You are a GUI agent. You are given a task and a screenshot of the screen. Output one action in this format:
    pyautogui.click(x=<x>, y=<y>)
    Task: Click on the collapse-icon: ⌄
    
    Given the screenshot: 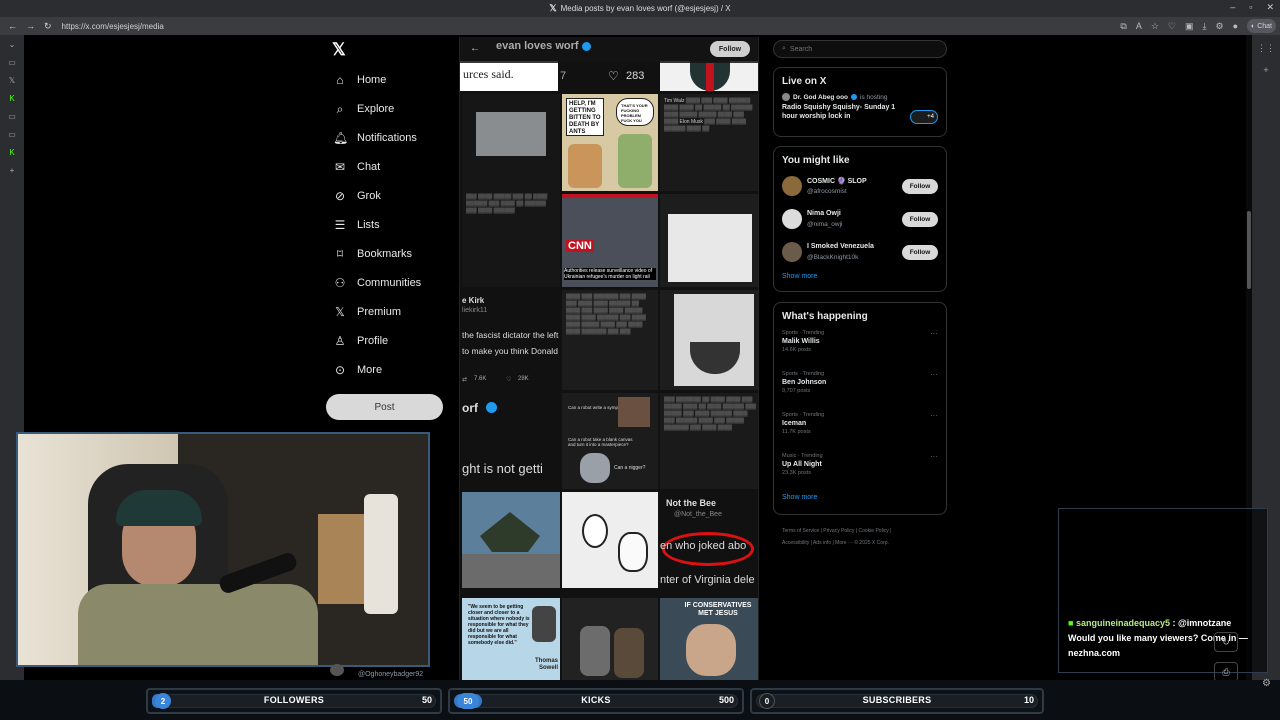 What is the action you would take?
    pyautogui.click(x=12, y=44)
    